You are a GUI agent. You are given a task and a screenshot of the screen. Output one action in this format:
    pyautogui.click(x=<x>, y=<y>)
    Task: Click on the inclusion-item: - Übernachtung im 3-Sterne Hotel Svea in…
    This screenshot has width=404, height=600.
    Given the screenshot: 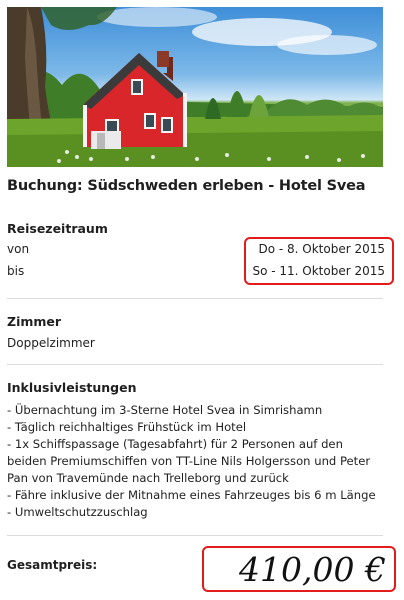 What is the action you would take?
    pyautogui.click(x=165, y=410)
    